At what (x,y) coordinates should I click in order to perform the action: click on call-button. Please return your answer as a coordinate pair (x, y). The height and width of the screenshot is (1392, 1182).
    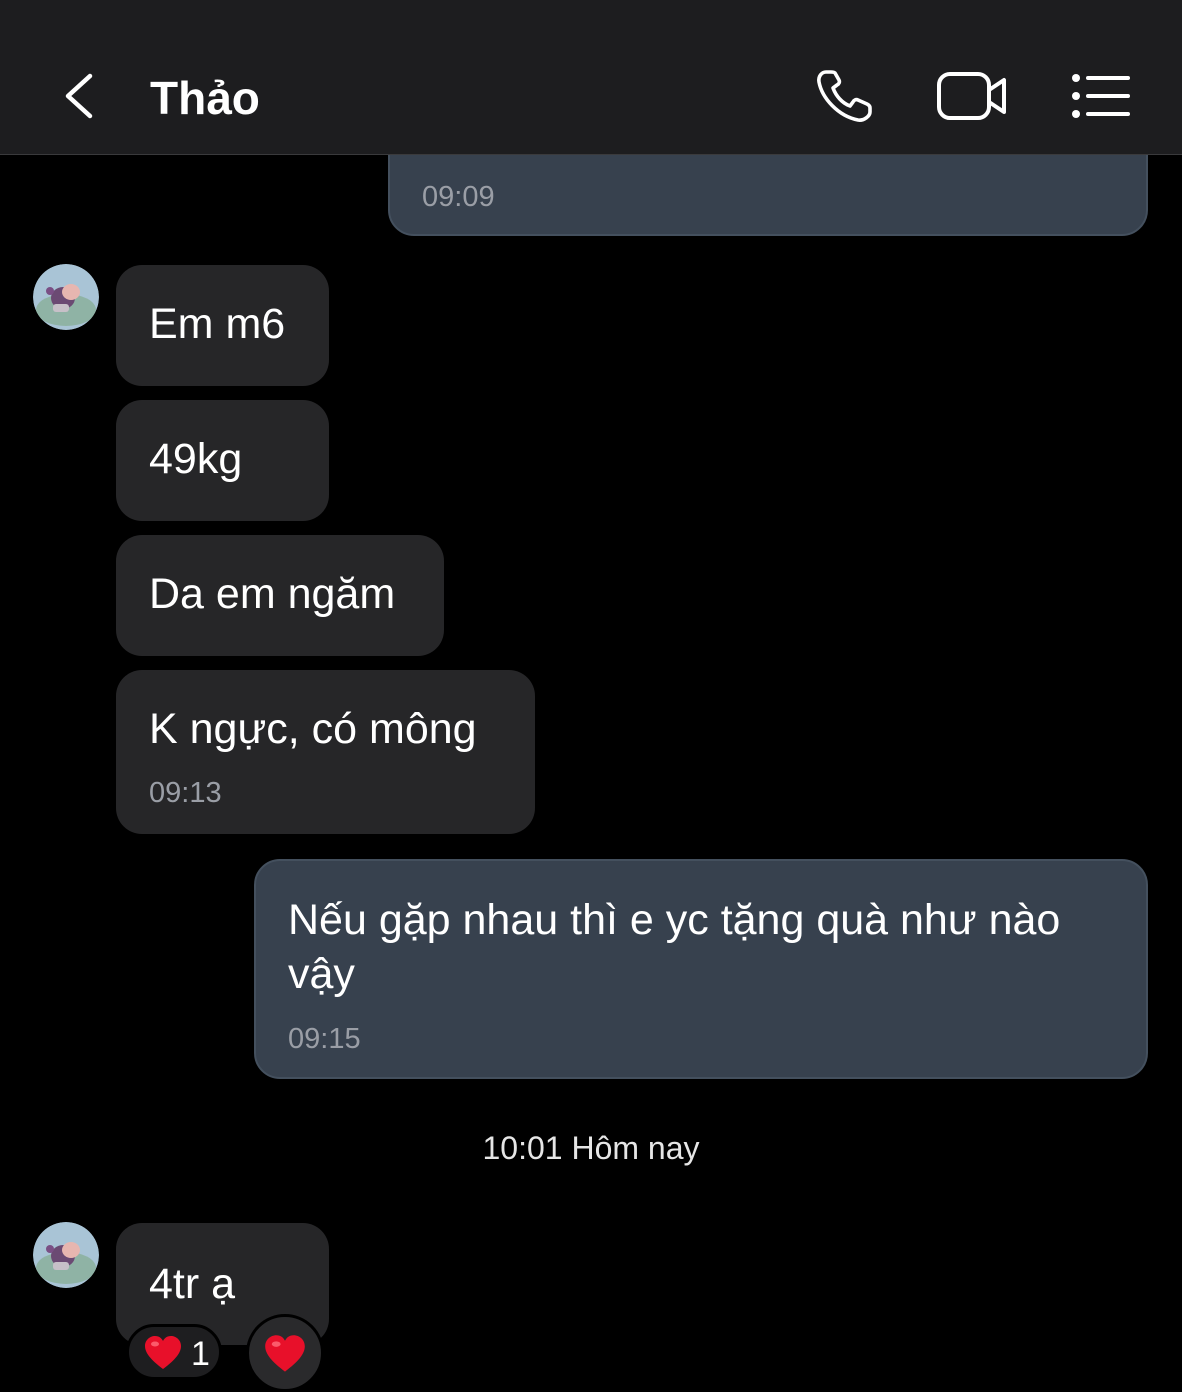
    Looking at the image, I should click on (845, 96).